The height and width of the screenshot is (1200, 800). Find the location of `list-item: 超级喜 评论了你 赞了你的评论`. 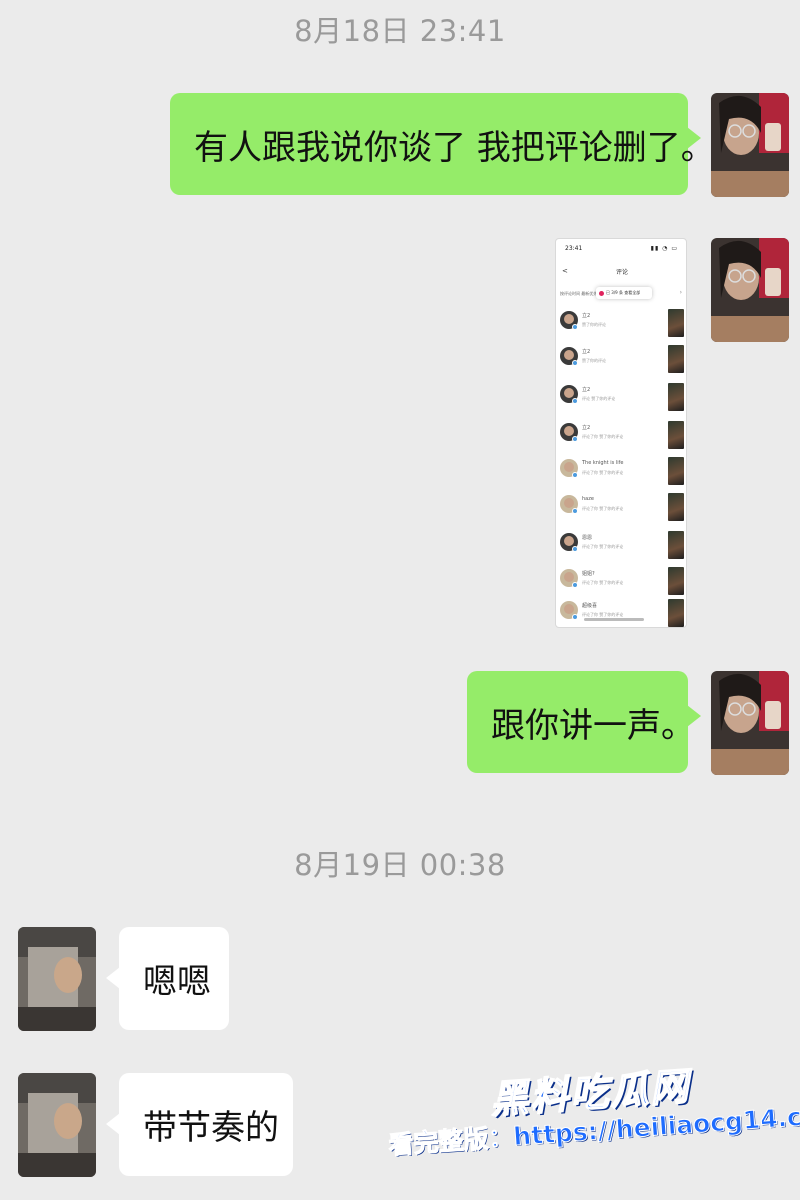

list-item: 超级喜 评论了你 赞了你的评论 is located at coordinates (621, 612).